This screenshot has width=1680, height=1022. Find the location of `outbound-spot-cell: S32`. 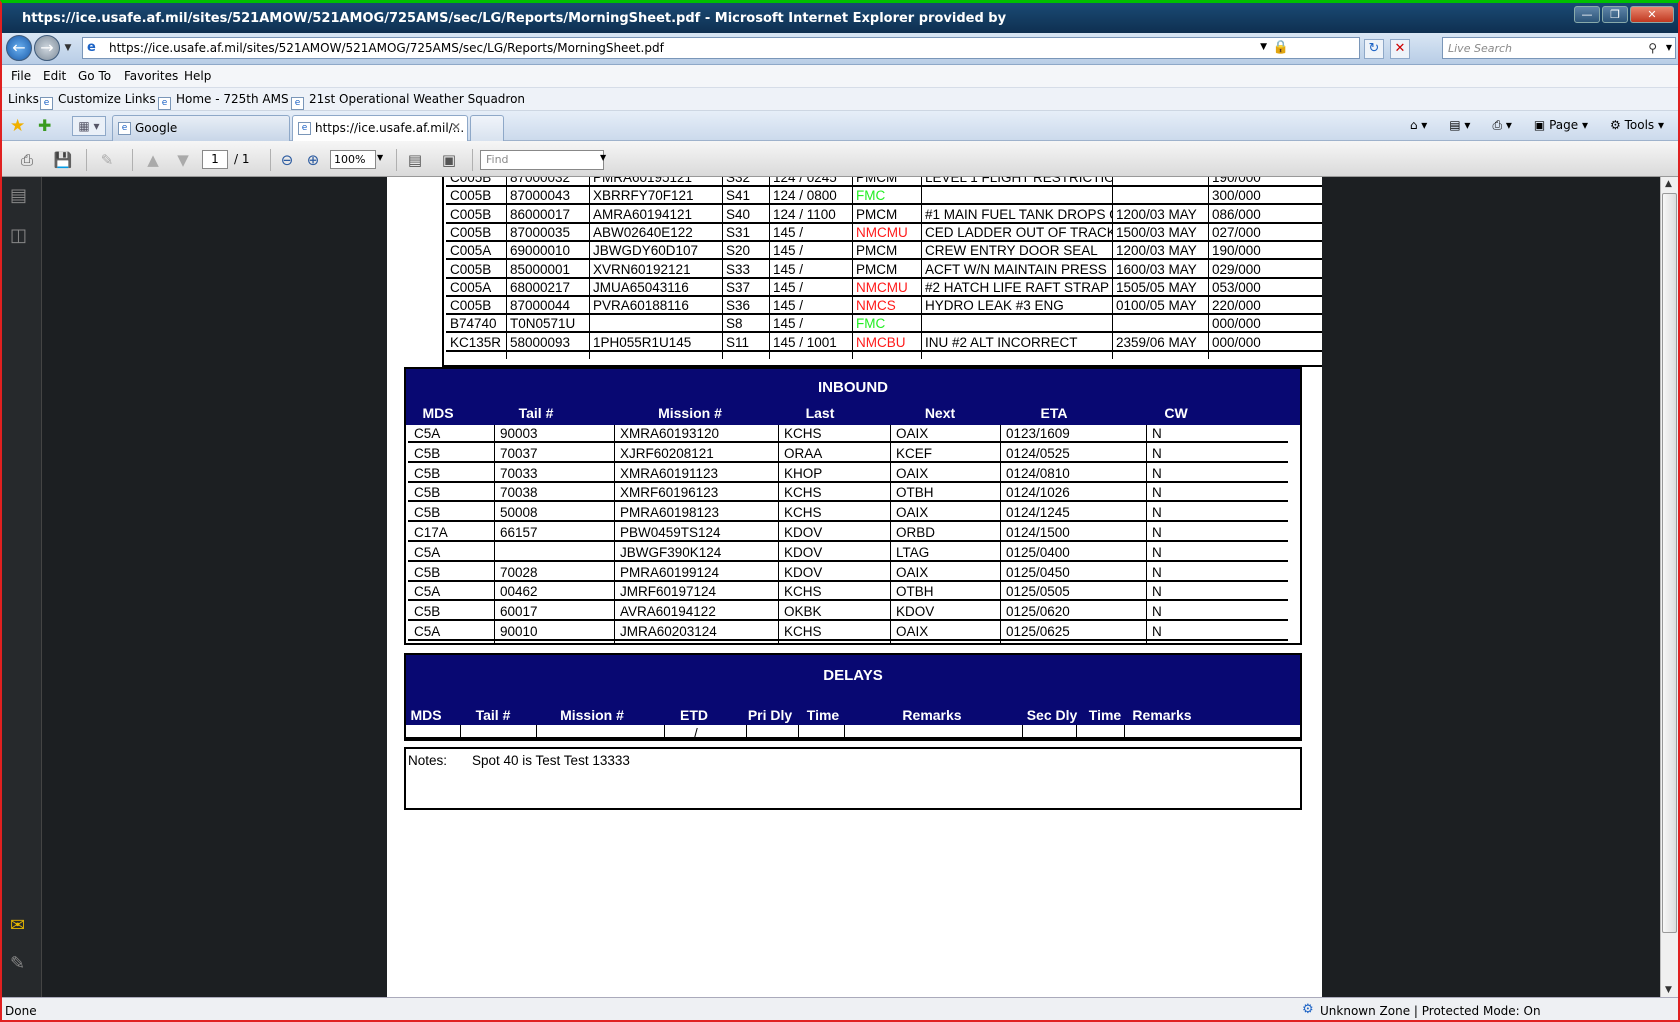

outbound-spot-cell: S32 is located at coordinates (738, 181).